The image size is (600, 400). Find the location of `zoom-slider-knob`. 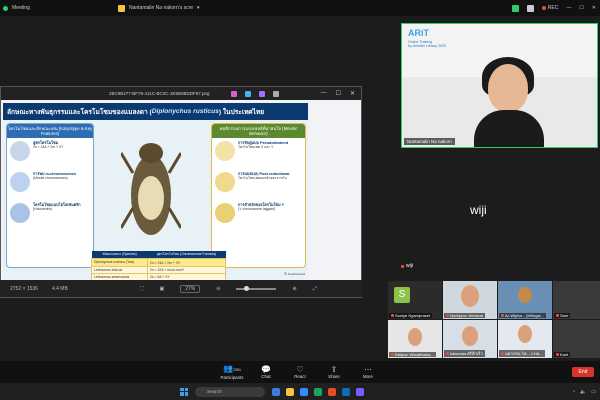

zoom-slider-knob is located at coordinates (247, 288).